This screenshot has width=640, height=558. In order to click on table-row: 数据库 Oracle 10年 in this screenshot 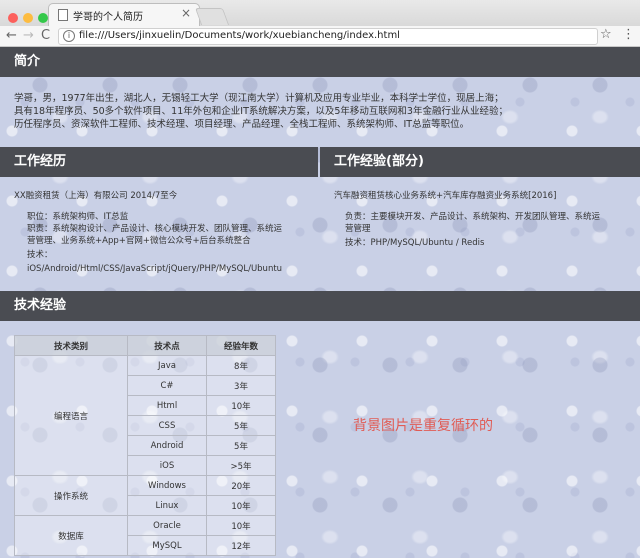, I will do `click(145, 535)`.